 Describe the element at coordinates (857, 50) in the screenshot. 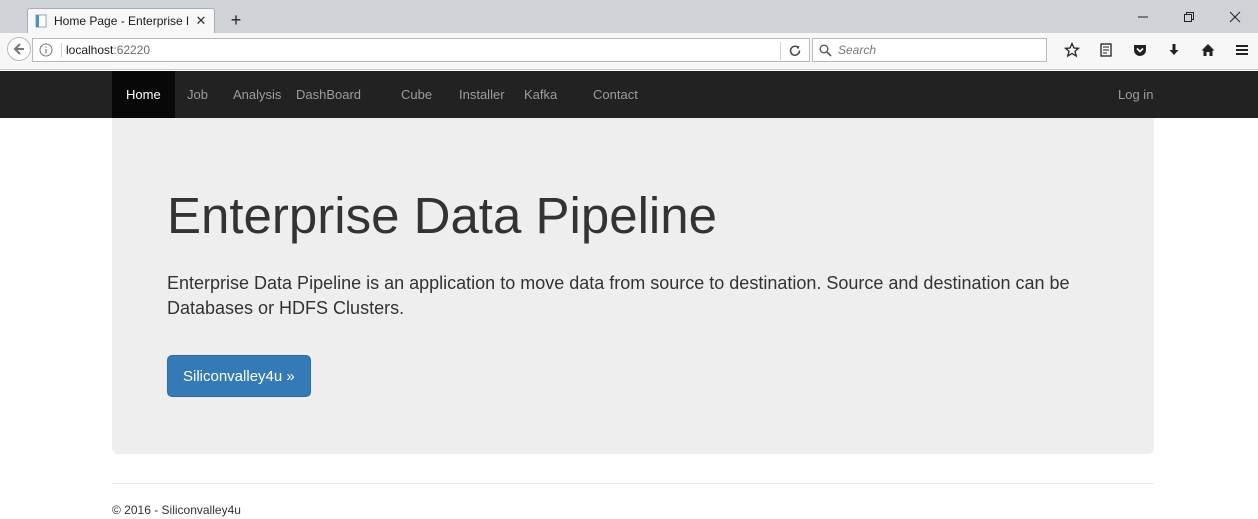

I see `search-placeholder: Search` at that location.